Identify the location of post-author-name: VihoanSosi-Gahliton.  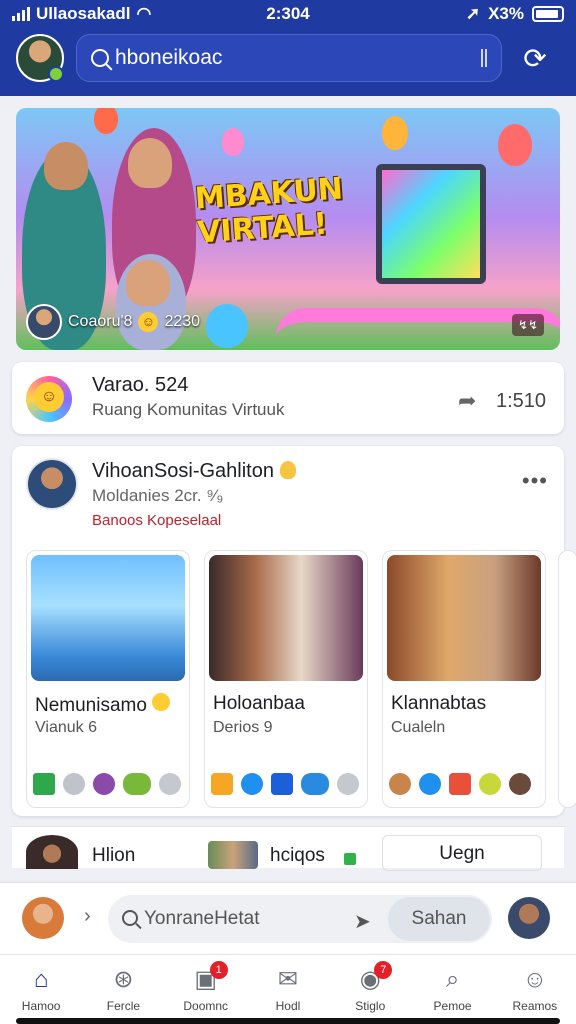
(183, 471).